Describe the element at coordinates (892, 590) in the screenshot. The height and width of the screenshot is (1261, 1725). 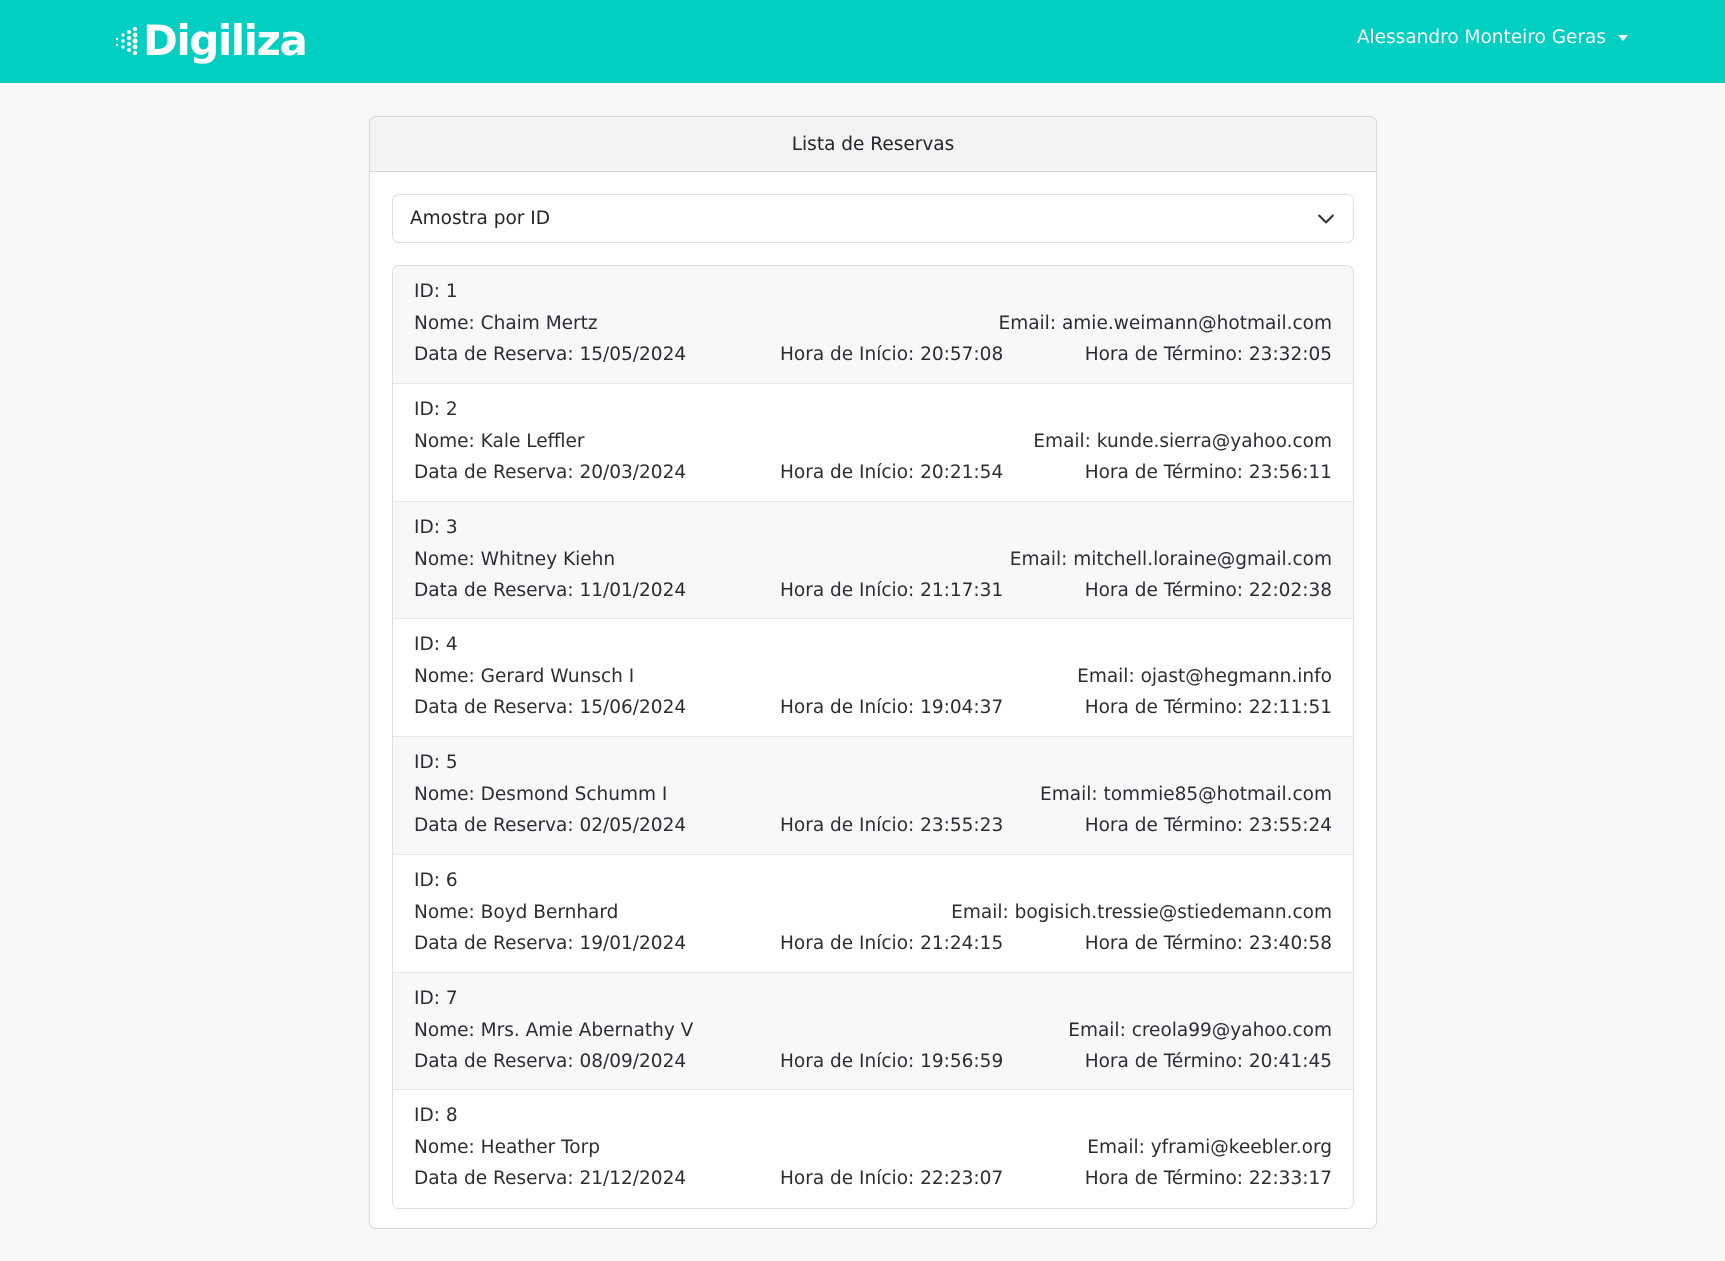
I see `reservation-start-time: Hora de Início: 21:17:31` at that location.